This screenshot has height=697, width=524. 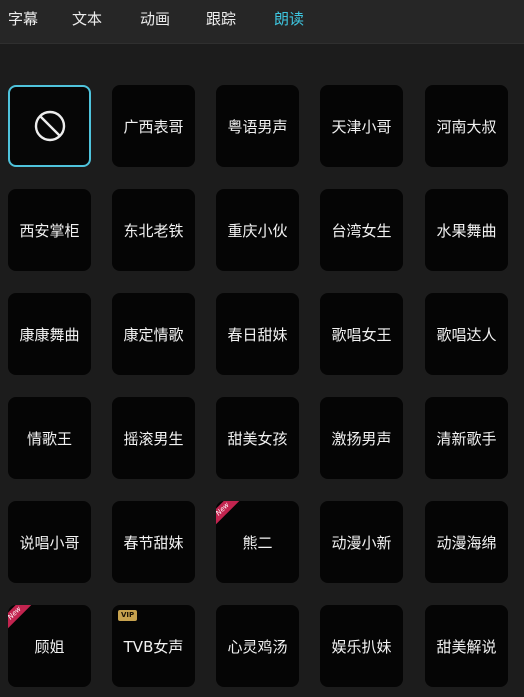 I want to click on vip-badge: VIP, so click(x=128, y=615).